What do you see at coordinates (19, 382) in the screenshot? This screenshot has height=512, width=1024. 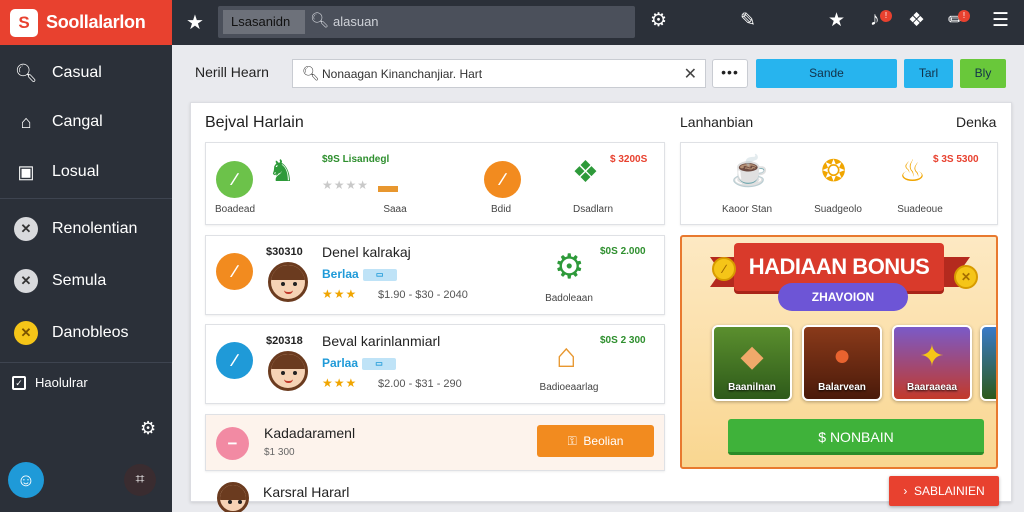 I see `checkbox-icon: ✓` at bounding box center [19, 382].